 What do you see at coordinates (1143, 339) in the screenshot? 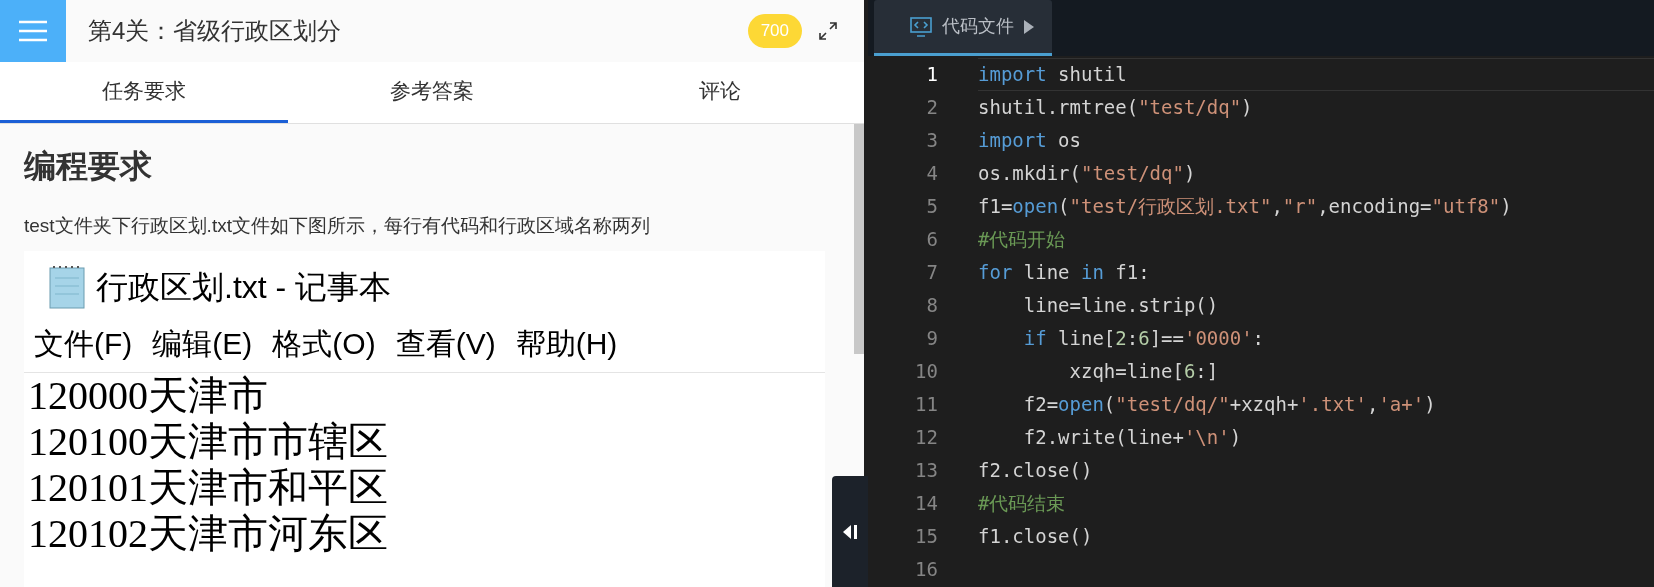
I see `code-line: if line[2:6]=='0000':` at bounding box center [1143, 339].